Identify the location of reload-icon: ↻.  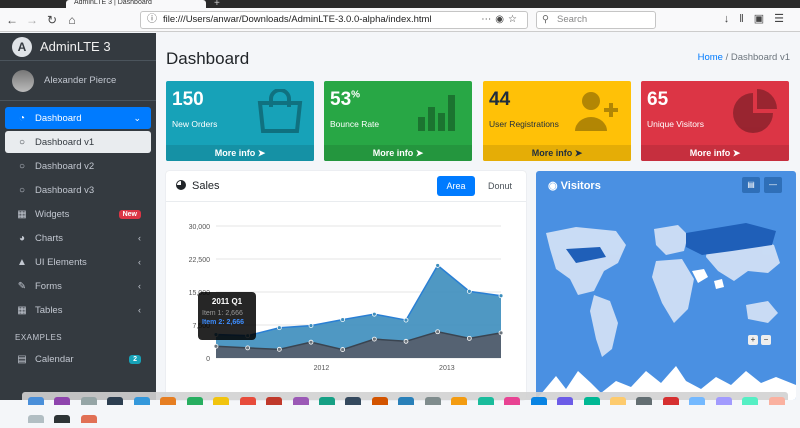
(52, 20).